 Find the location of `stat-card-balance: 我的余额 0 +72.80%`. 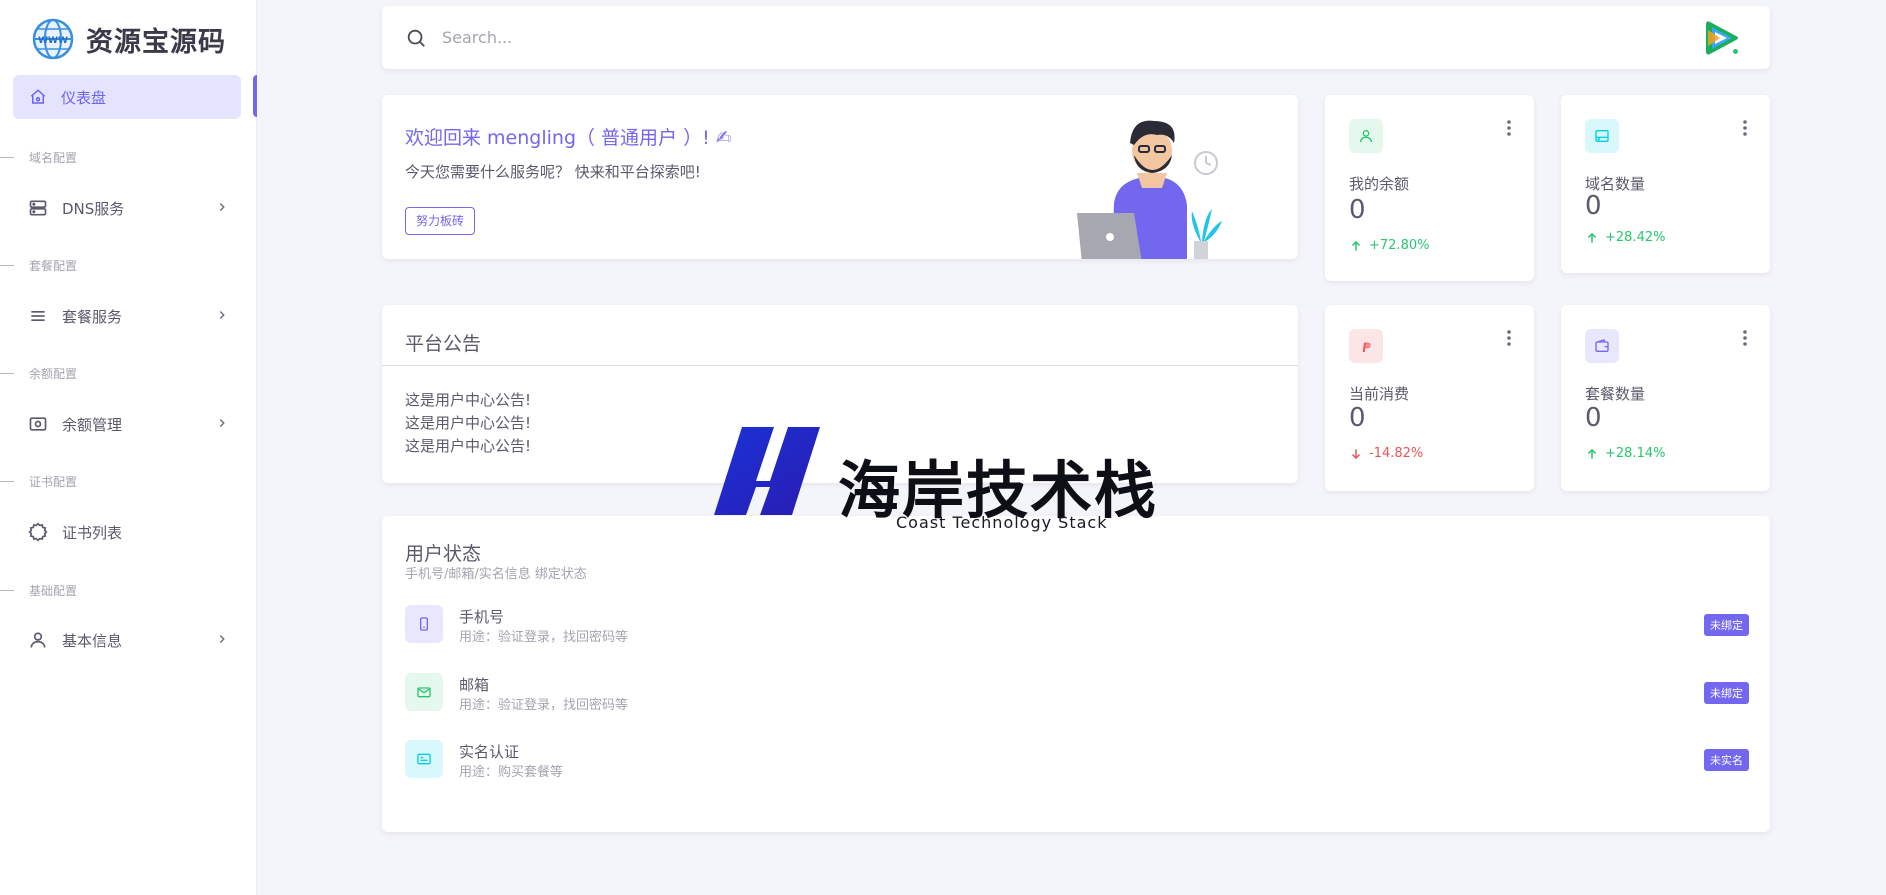

stat-card-balance: 我的余额 0 +72.80% is located at coordinates (1429, 188).